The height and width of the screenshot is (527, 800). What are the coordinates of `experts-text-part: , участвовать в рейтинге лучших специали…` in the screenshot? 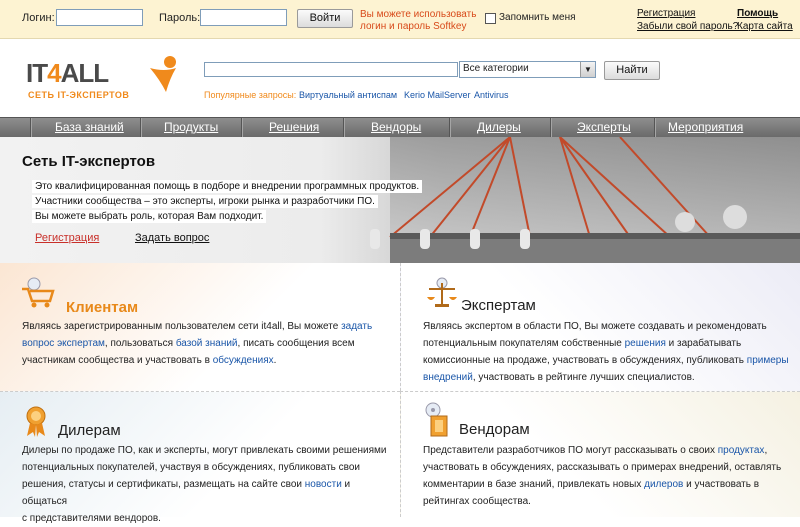 It's located at (583, 377).